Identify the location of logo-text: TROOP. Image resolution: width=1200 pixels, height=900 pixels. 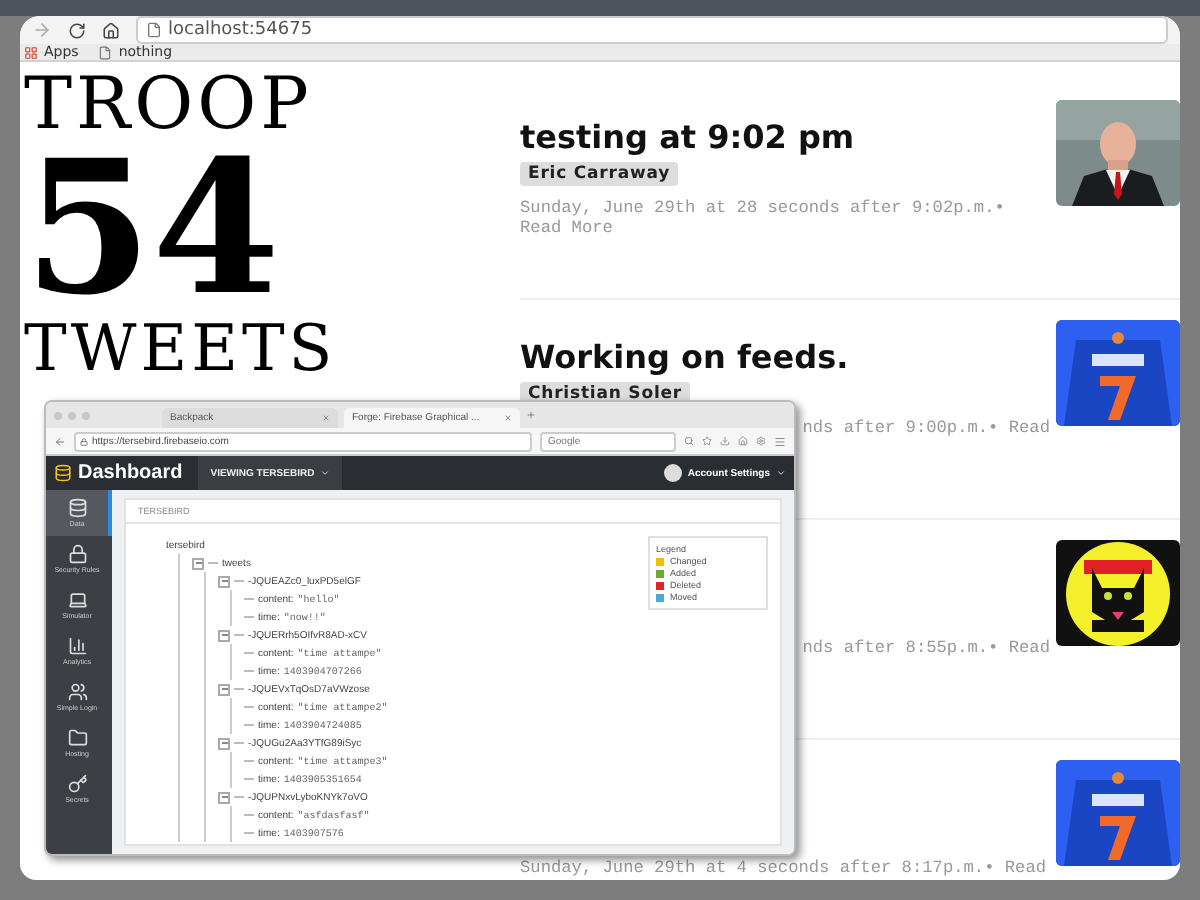
(168, 106).